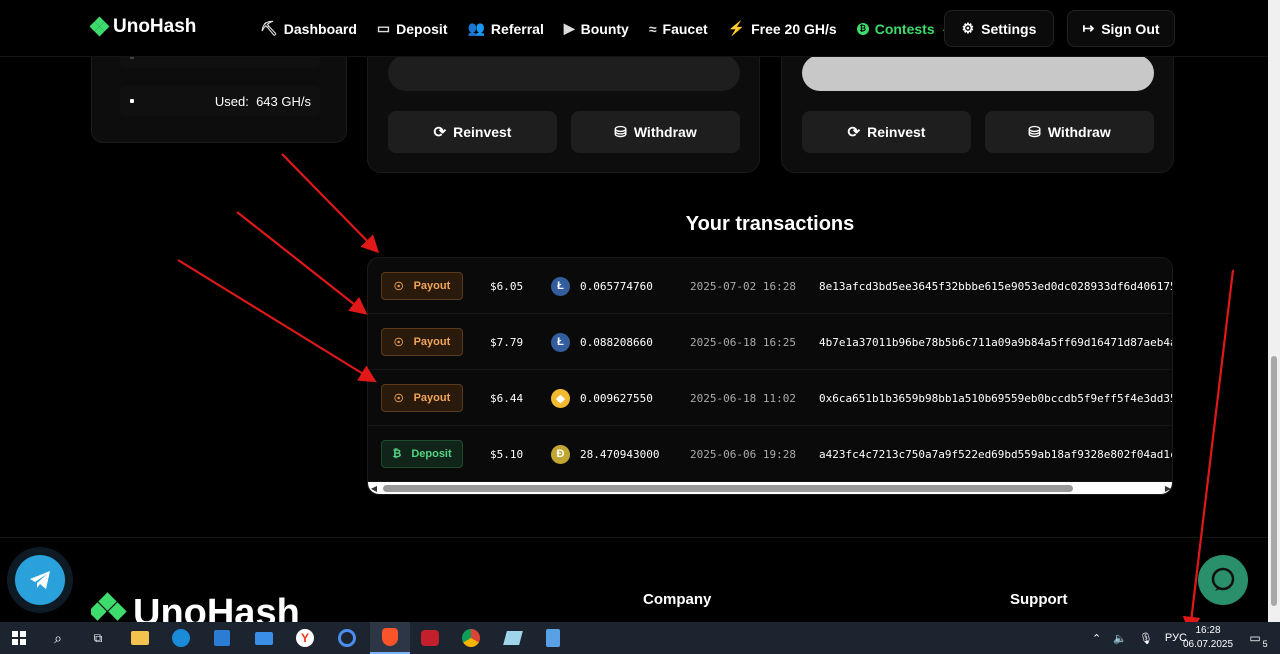 This screenshot has height=654, width=1280. What do you see at coordinates (513, 638) in the screenshot?
I see `notes-app-icon` at bounding box center [513, 638].